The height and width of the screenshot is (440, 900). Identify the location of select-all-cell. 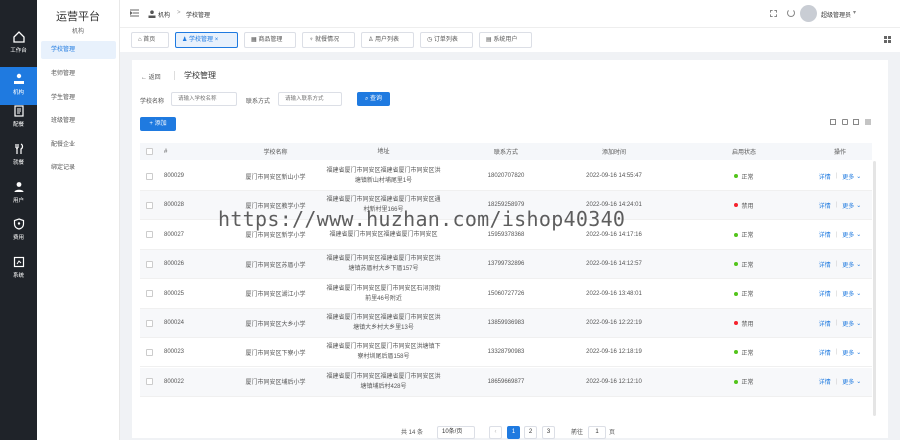
(151, 151).